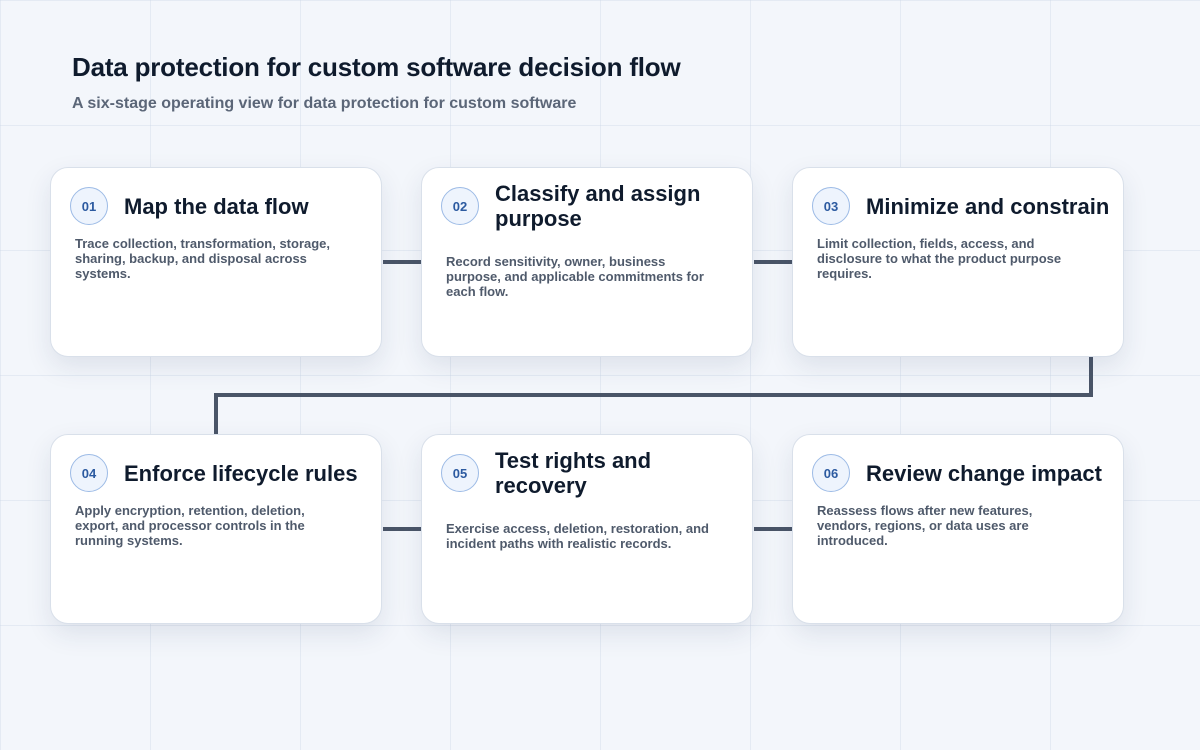 This screenshot has height=750, width=1200. I want to click on step-number-badge: 02, so click(460, 206).